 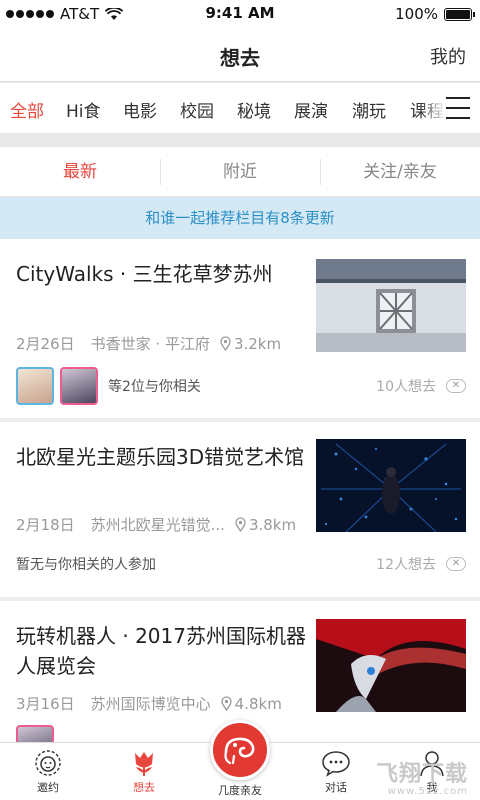 What do you see at coordinates (400, 172) in the screenshot?
I see `tab-following: 关注/亲友` at bounding box center [400, 172].